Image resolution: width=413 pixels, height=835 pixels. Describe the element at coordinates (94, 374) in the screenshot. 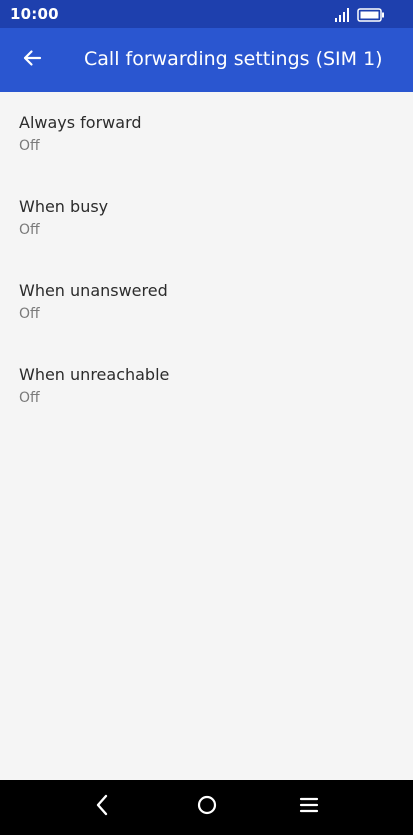

I see `setting-title: When unreachable` at that location.